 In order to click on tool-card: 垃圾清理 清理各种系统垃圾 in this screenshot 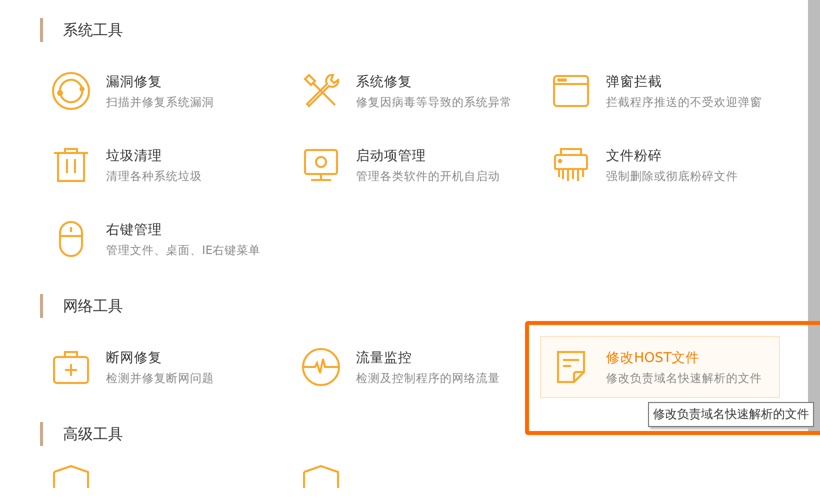, I will do `click(160, 165)`.